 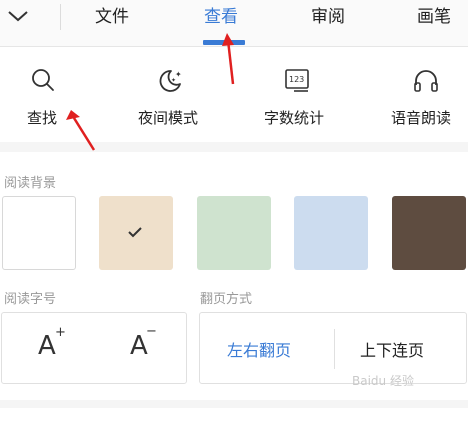 I want to click on find-label: 查找, so click(x=42, y=118).